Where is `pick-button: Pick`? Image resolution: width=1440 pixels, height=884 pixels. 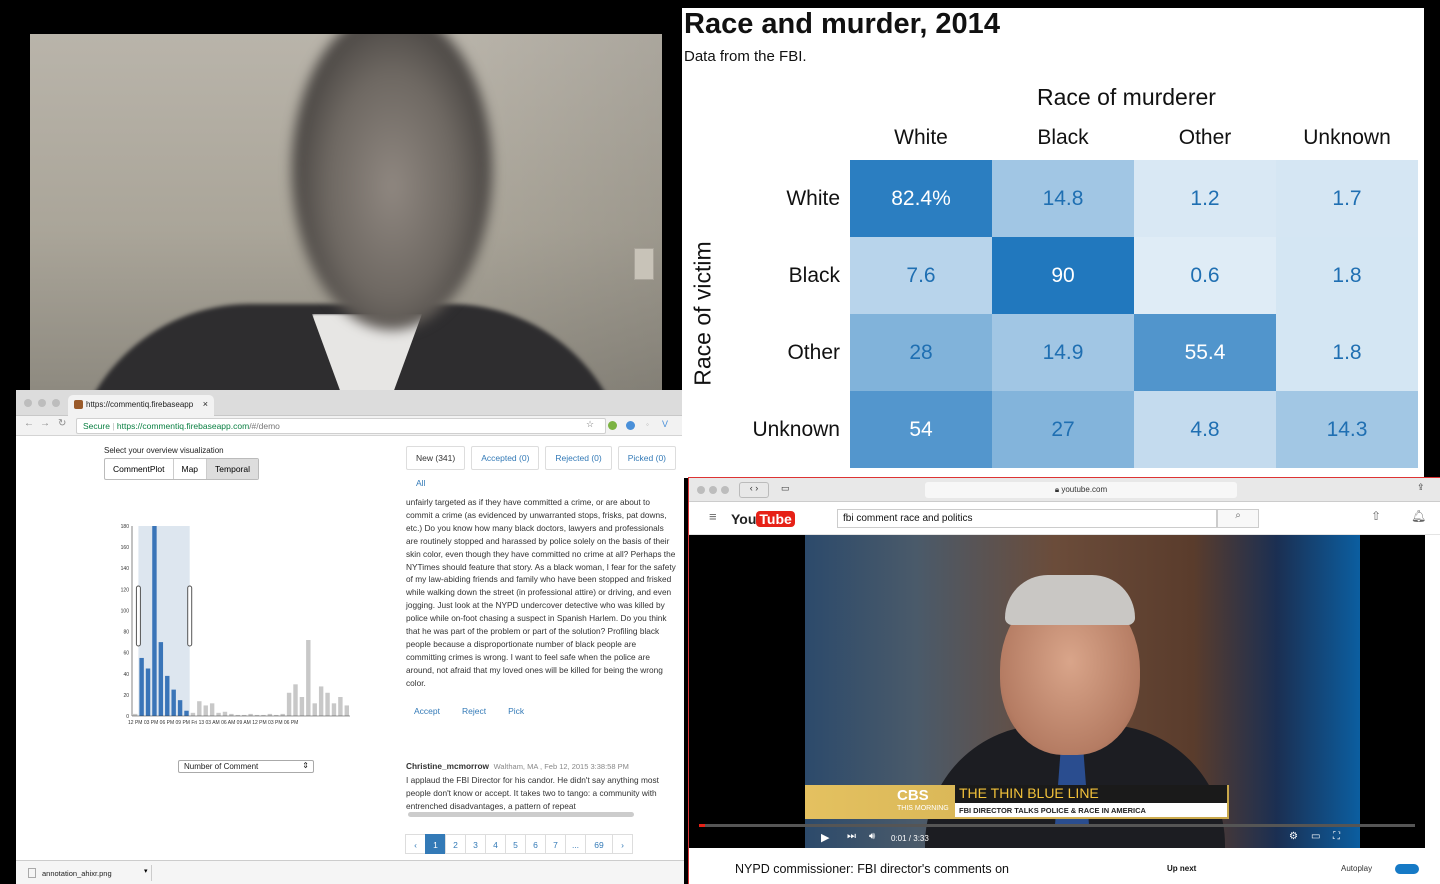 pick-button: Pick is located at coordinates (516, 711).